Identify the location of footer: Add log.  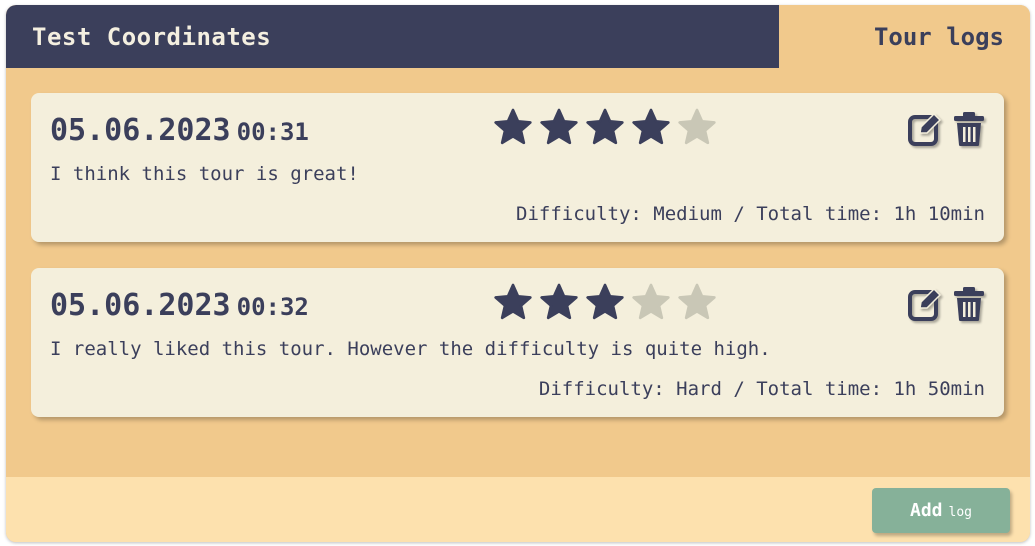
(518, 509).